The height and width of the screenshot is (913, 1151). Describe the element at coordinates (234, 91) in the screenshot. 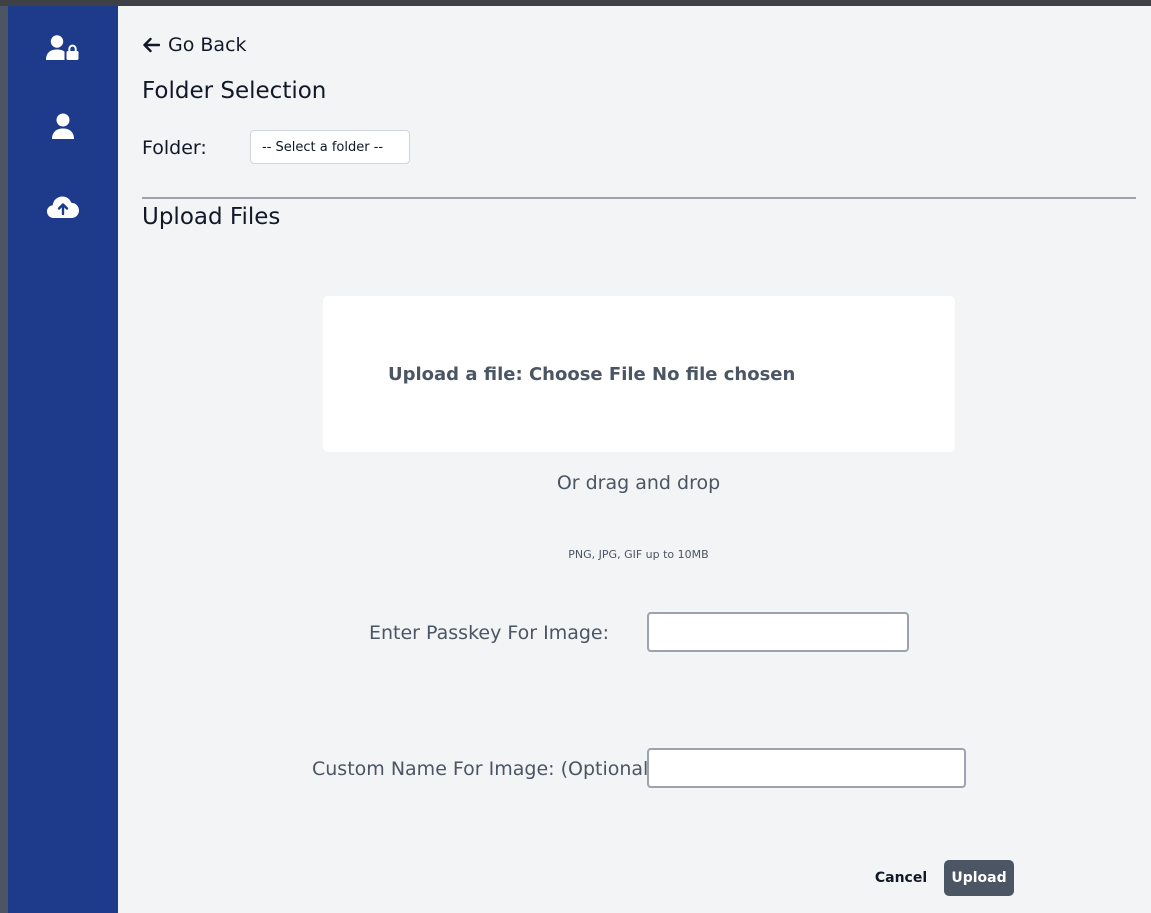

I see `folder-section-title: Folder Selection` at that location.